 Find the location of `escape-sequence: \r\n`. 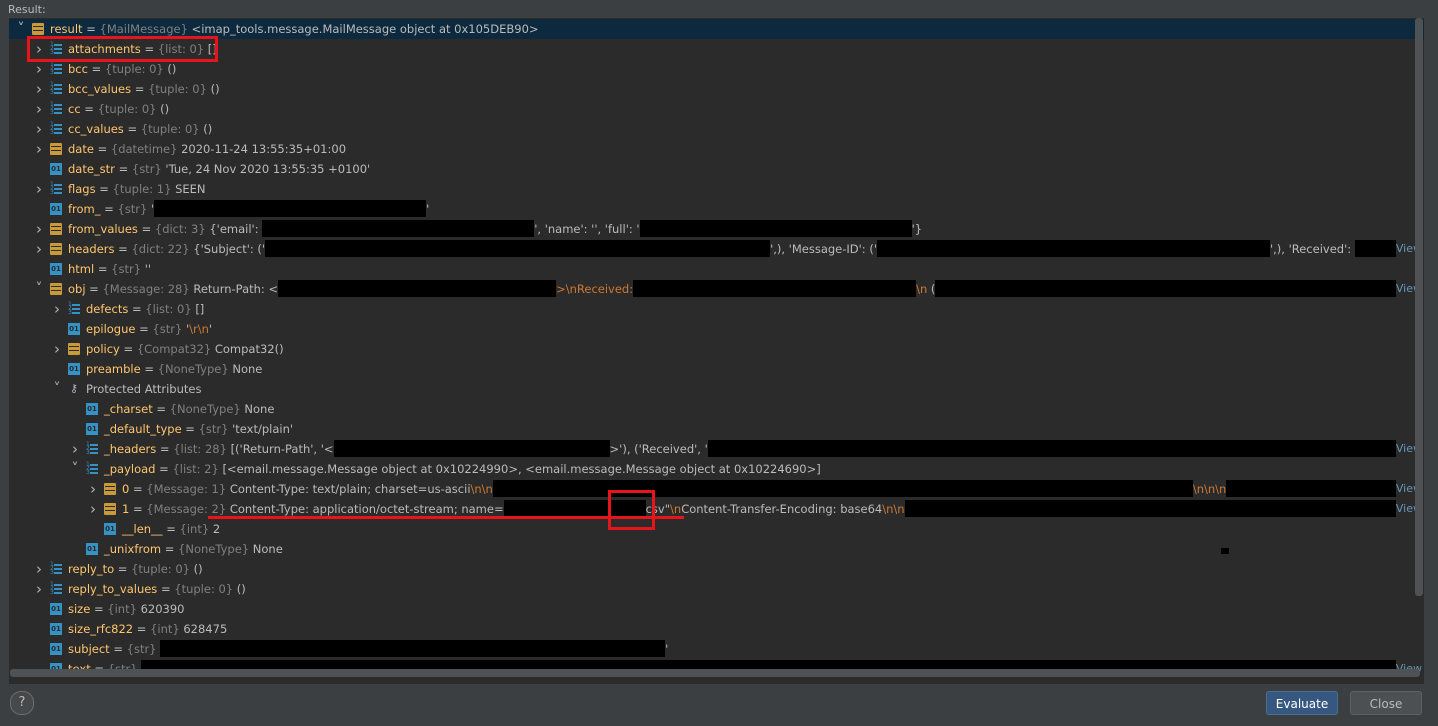

escape-sequence: \r\n is located at coordinates (199, 329).